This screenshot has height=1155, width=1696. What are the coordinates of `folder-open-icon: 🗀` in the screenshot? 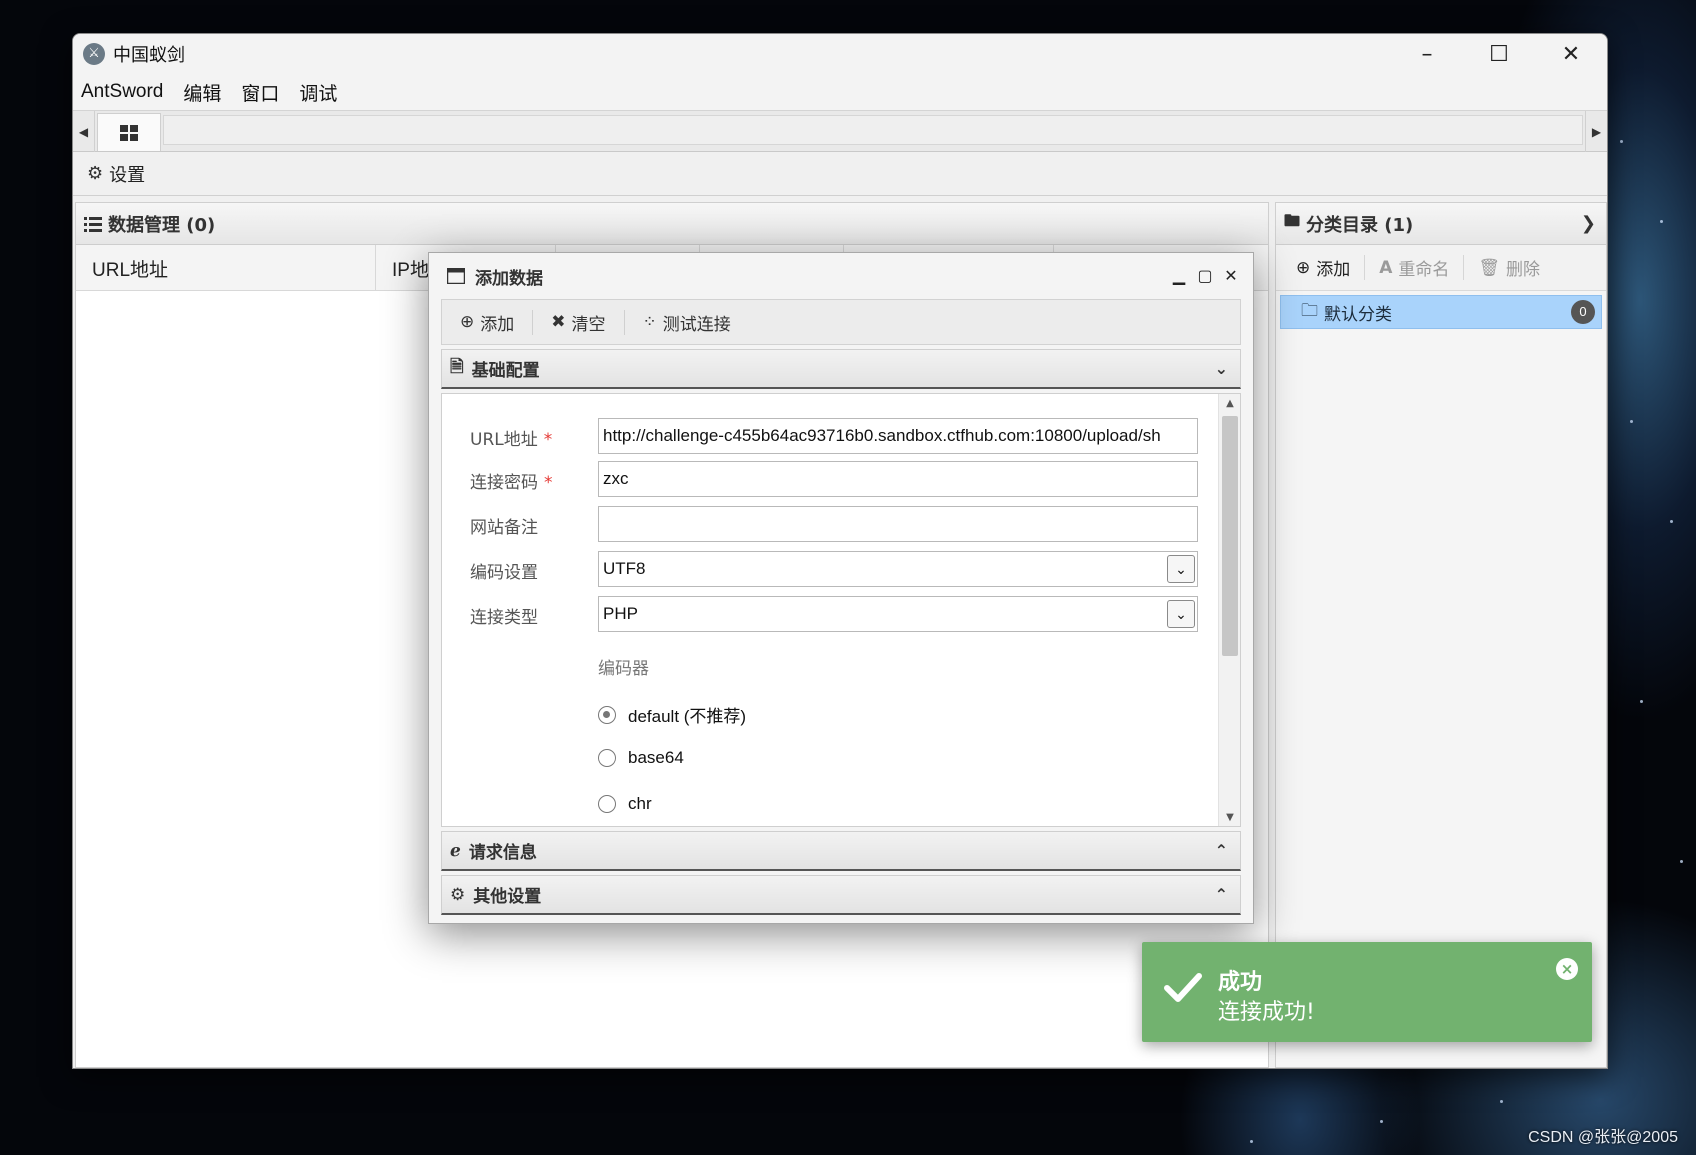 It's located at (1309, 310).